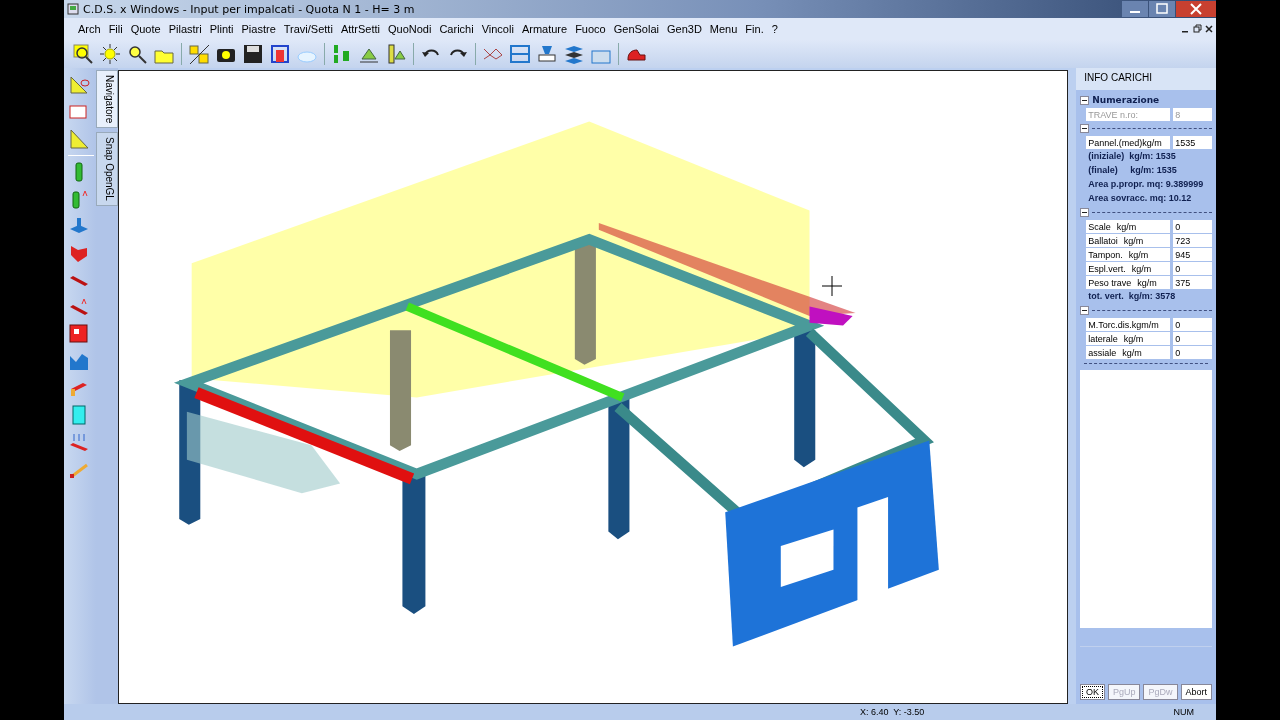 Image resolution: width=1280 pixels, height=720 pixels. I want to click on coordinates-text: X: 6.40 Y: -3.50, so click(892, 712).